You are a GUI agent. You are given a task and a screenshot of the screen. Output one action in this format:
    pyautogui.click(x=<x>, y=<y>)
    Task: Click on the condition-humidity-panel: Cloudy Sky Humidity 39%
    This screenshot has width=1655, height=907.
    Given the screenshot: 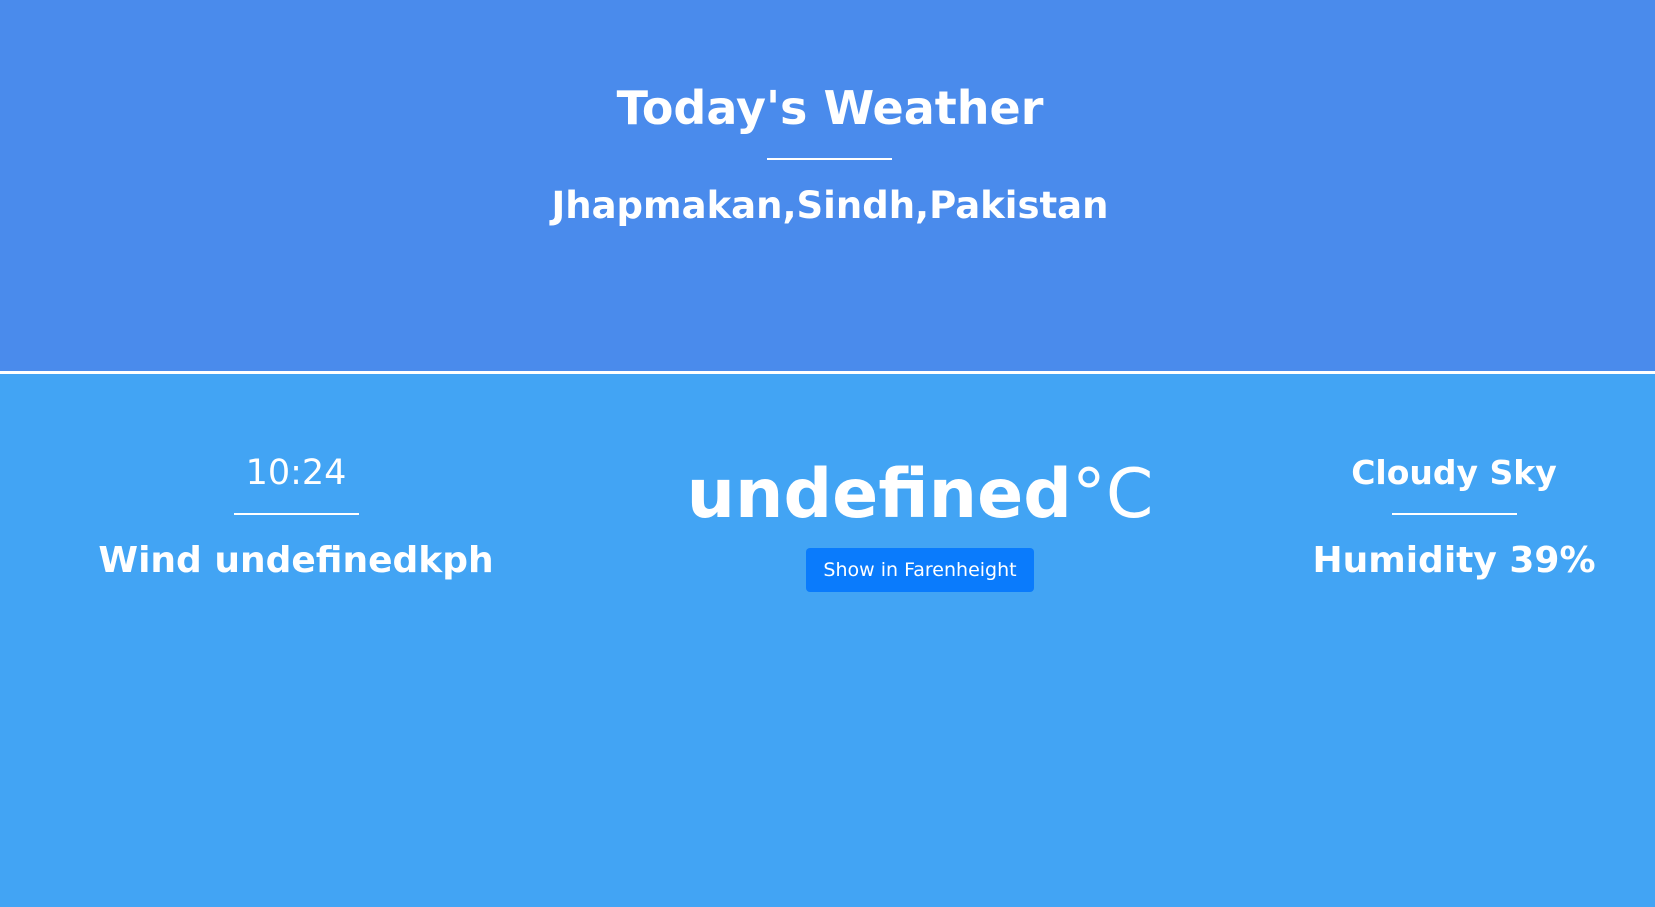 What is the action you would take?
    pyautogui.click(x=1454, y=518)
    